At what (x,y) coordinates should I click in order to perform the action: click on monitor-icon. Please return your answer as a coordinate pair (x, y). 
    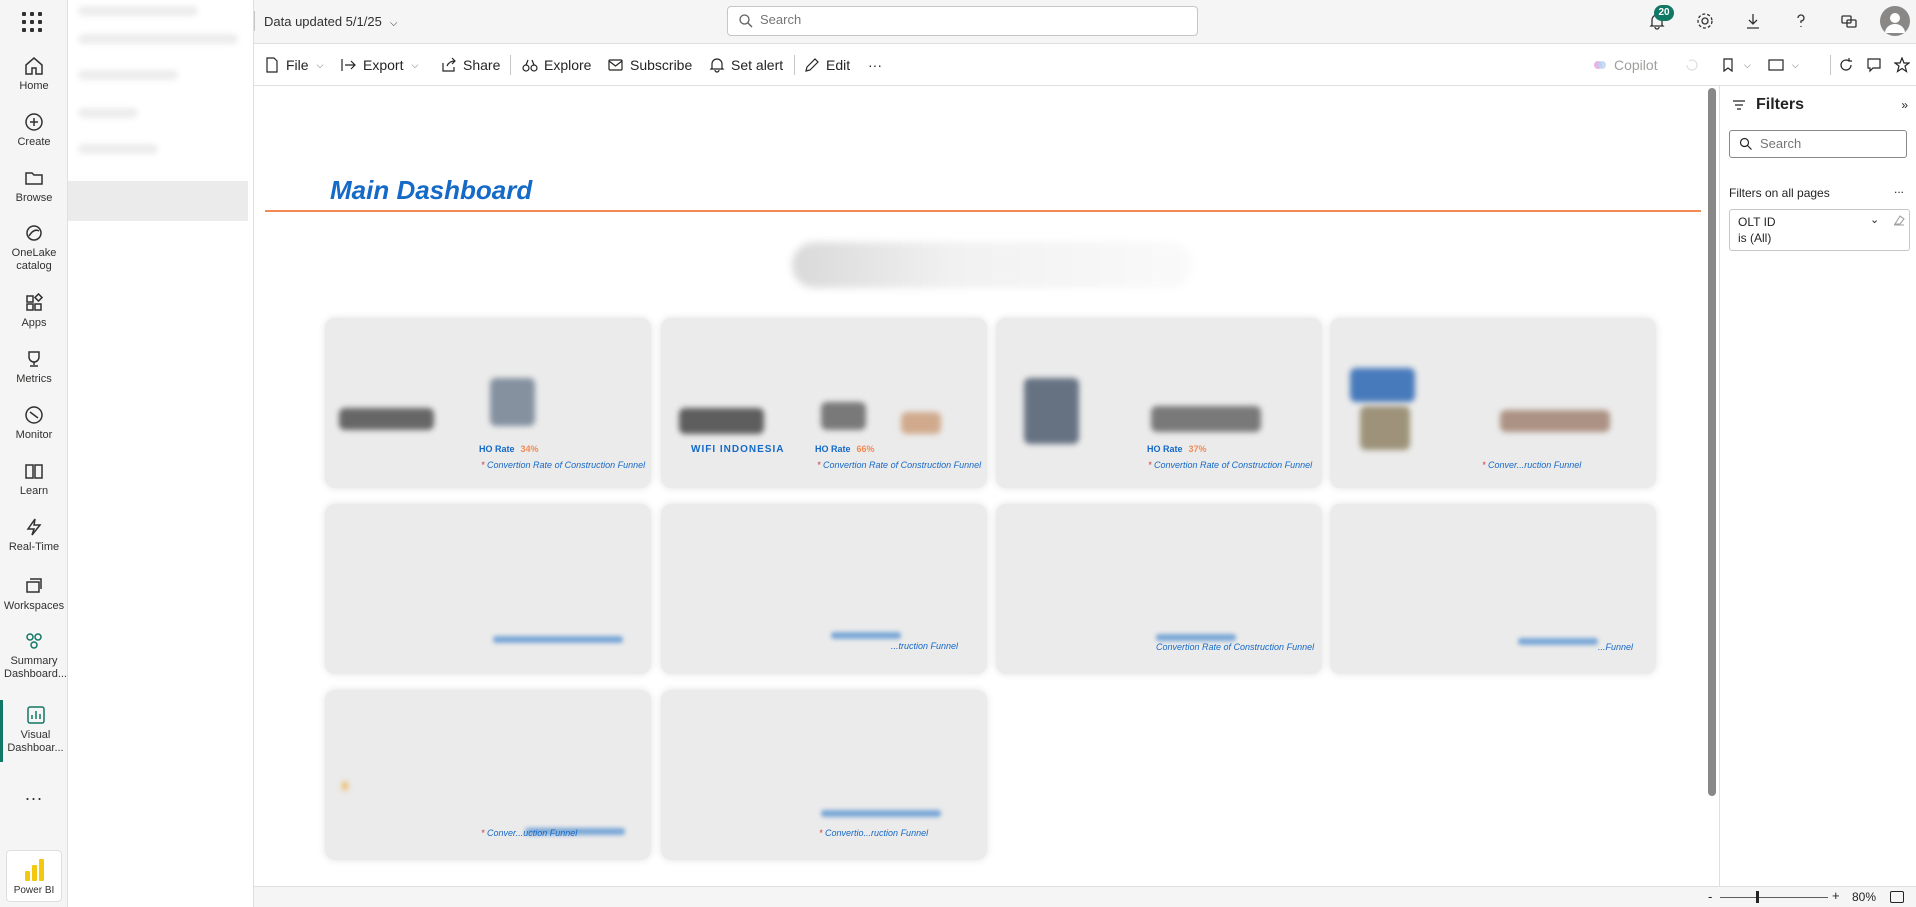
    Looking at the image, I should click on (34, 415).